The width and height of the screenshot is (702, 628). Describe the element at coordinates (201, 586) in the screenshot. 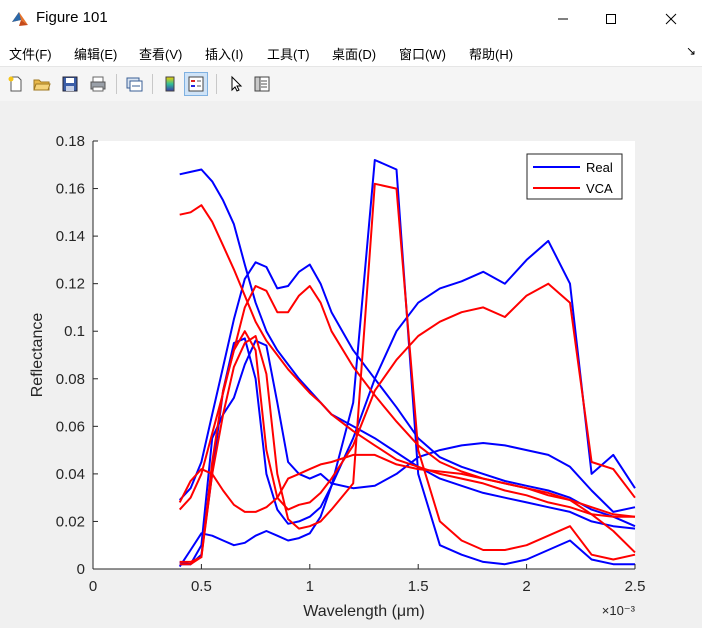

I see `x-tick-label: 0.5` at that location.